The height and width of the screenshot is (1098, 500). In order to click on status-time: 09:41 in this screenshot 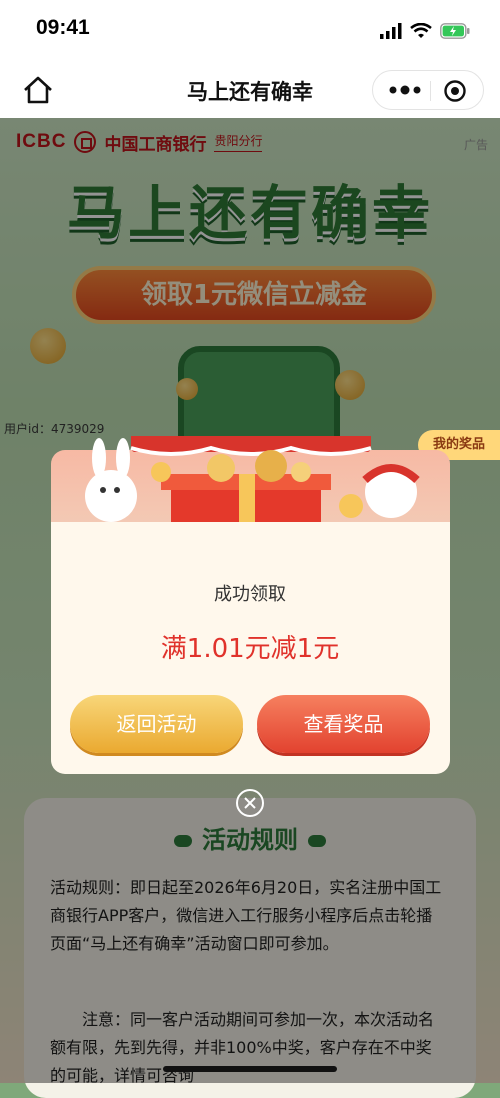, I will do `click(63, 27)`.